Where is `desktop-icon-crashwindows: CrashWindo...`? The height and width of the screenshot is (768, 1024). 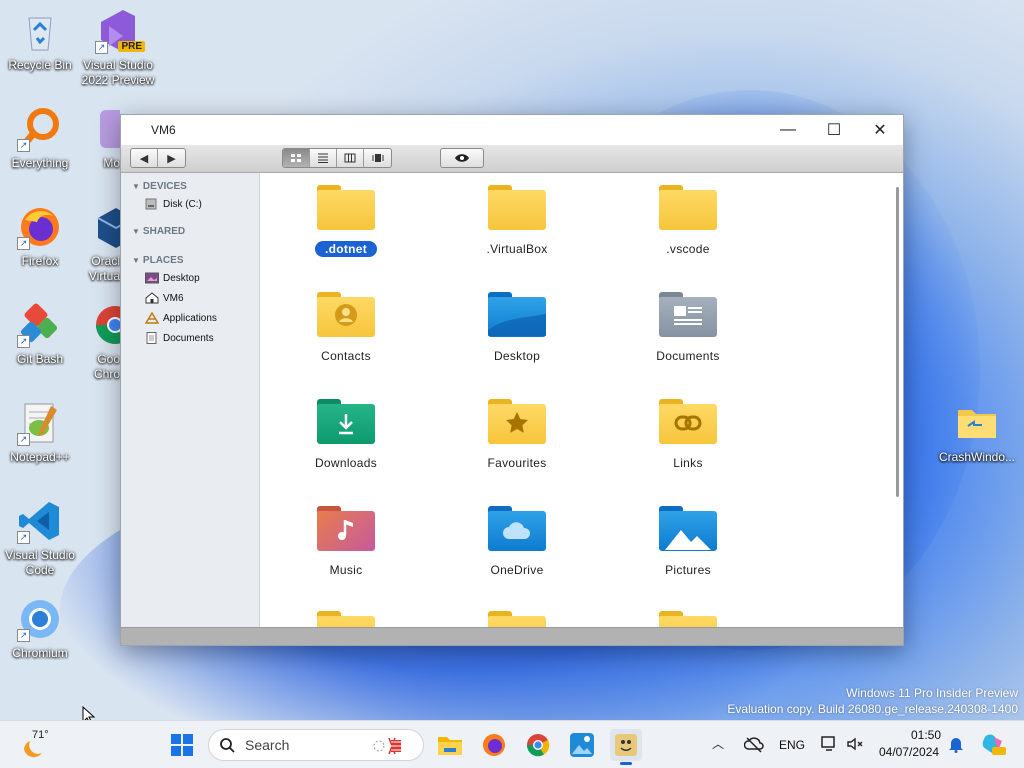 desktop-icon-crashwindows: CrashWindo... is located at coordinates (977, 432).